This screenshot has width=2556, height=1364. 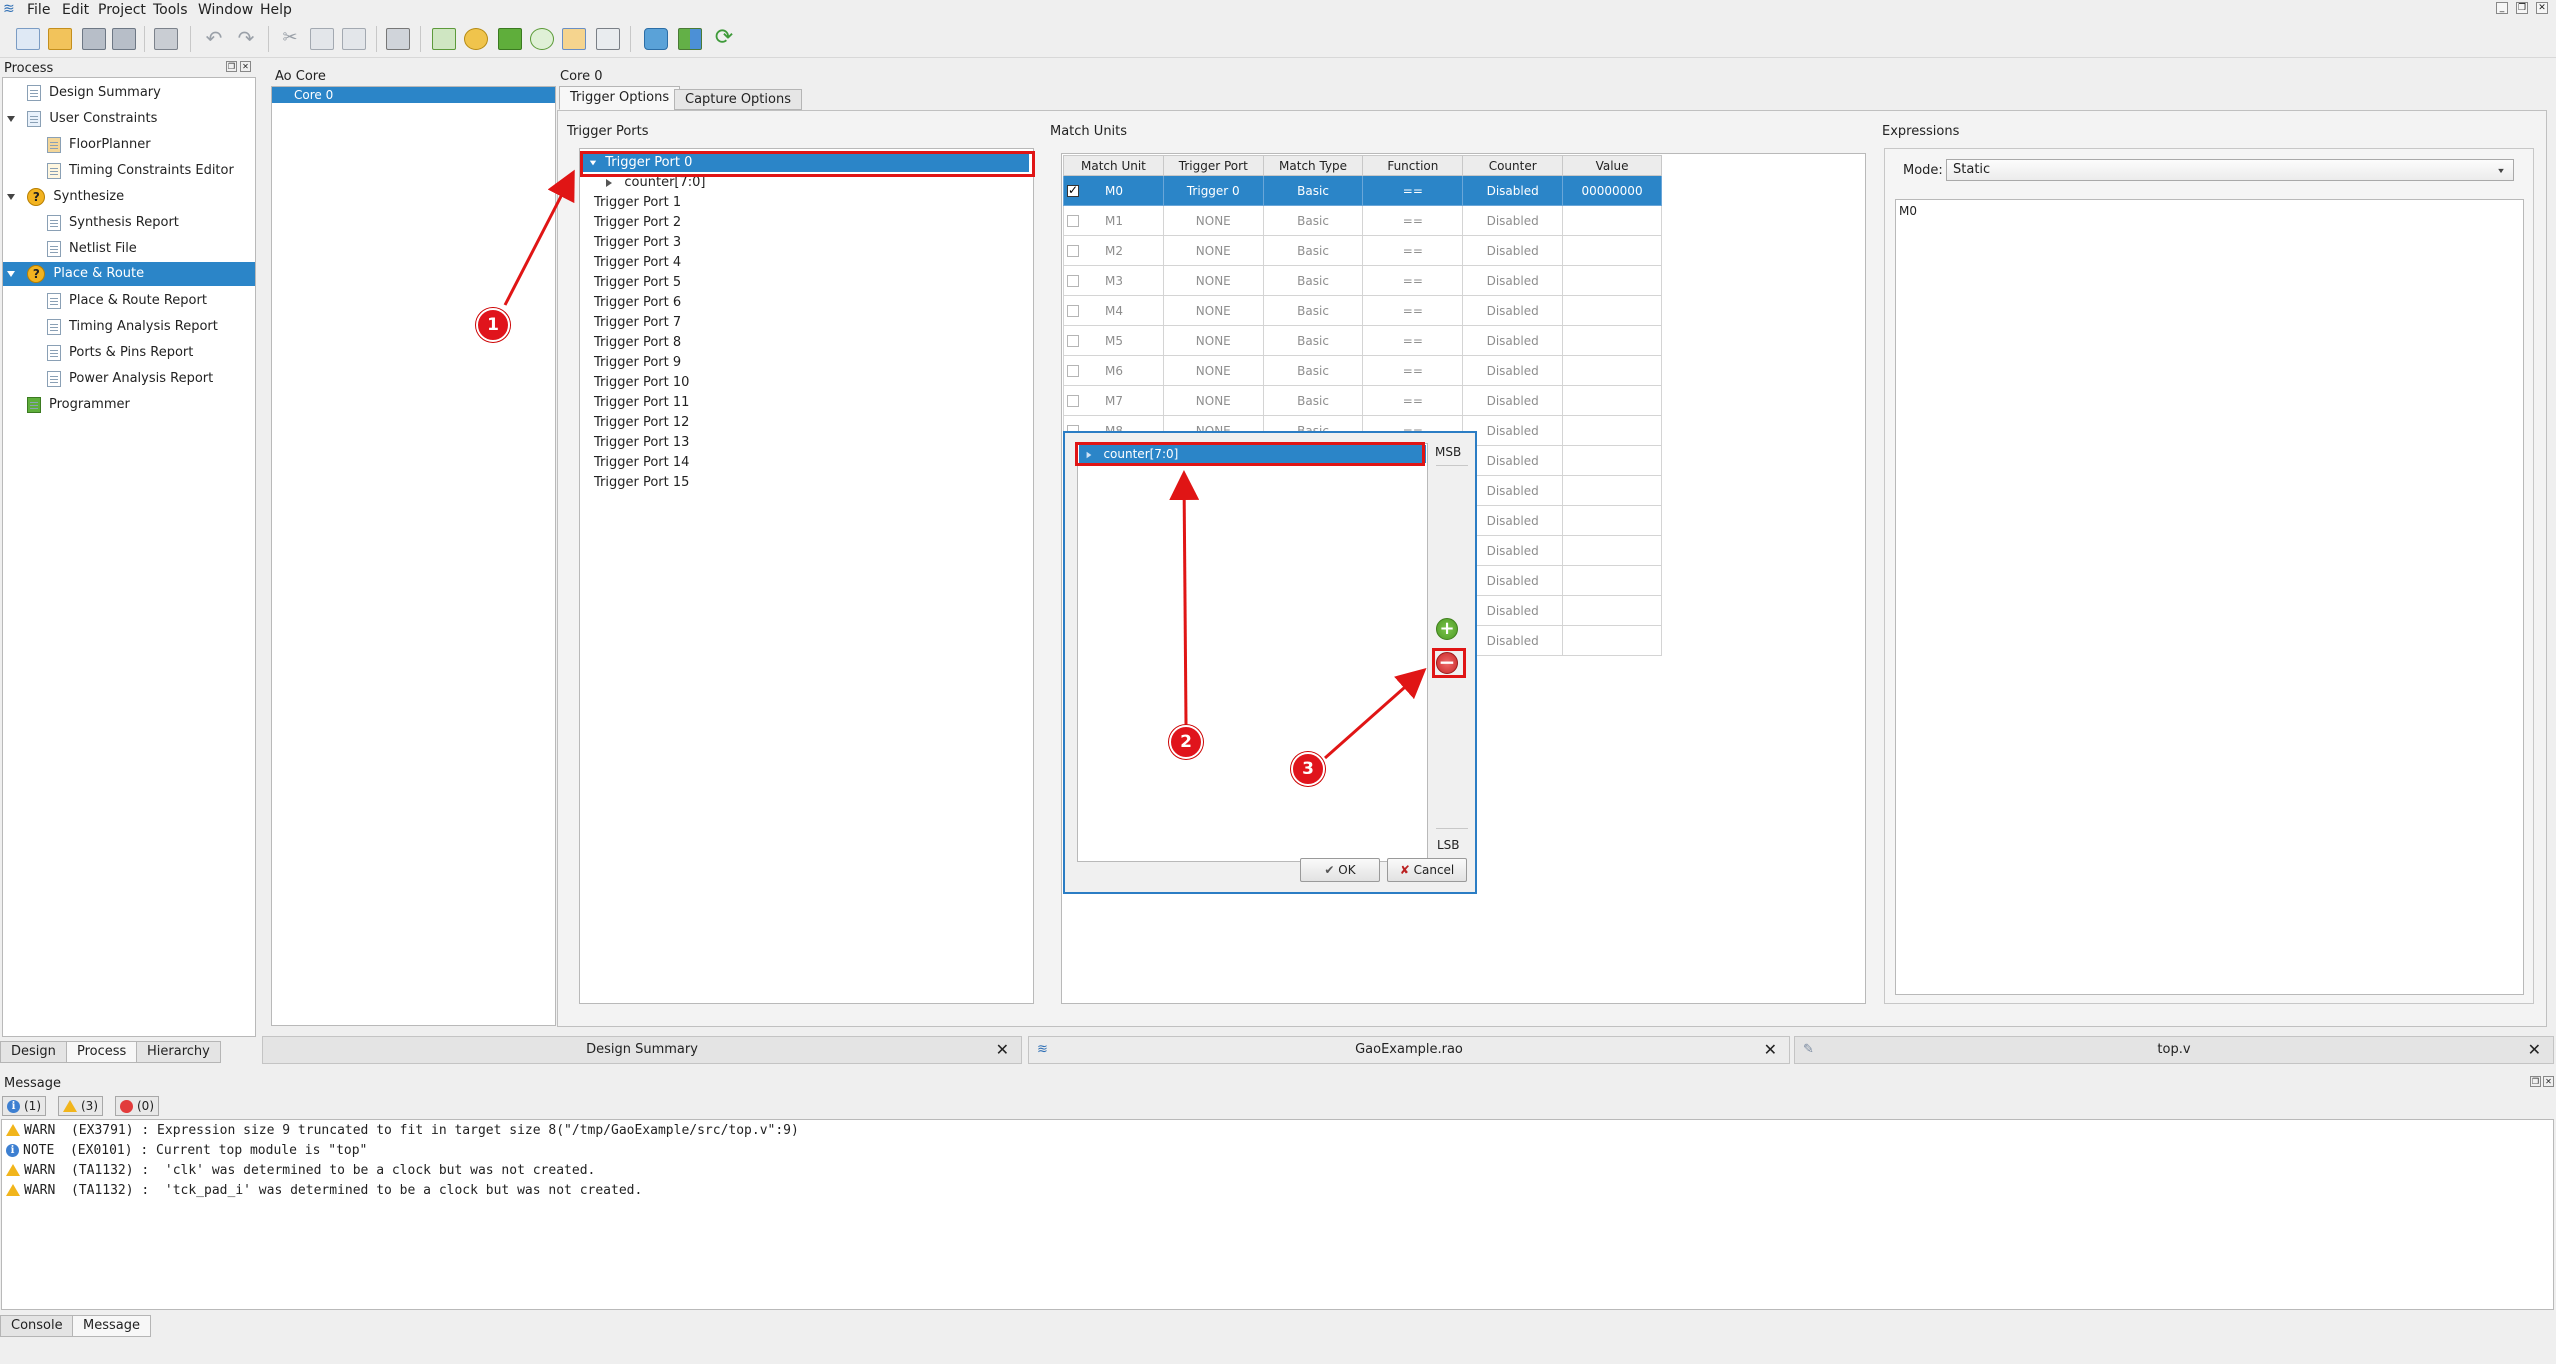 What do you see at coordinates (32, 1083) in the screenshot?
I see `message-title: Message` at bounding box center [32, 1083].